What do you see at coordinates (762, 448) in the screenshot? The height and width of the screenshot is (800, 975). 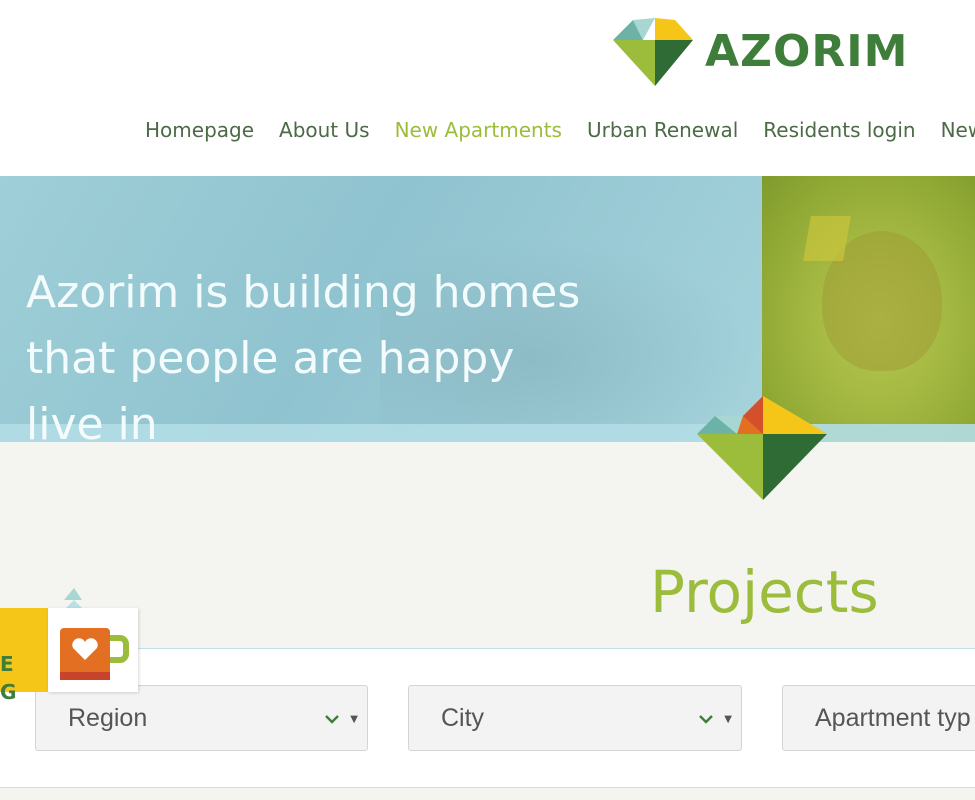 I see `hero-diamond-icon` at bounding box center [762, 448].